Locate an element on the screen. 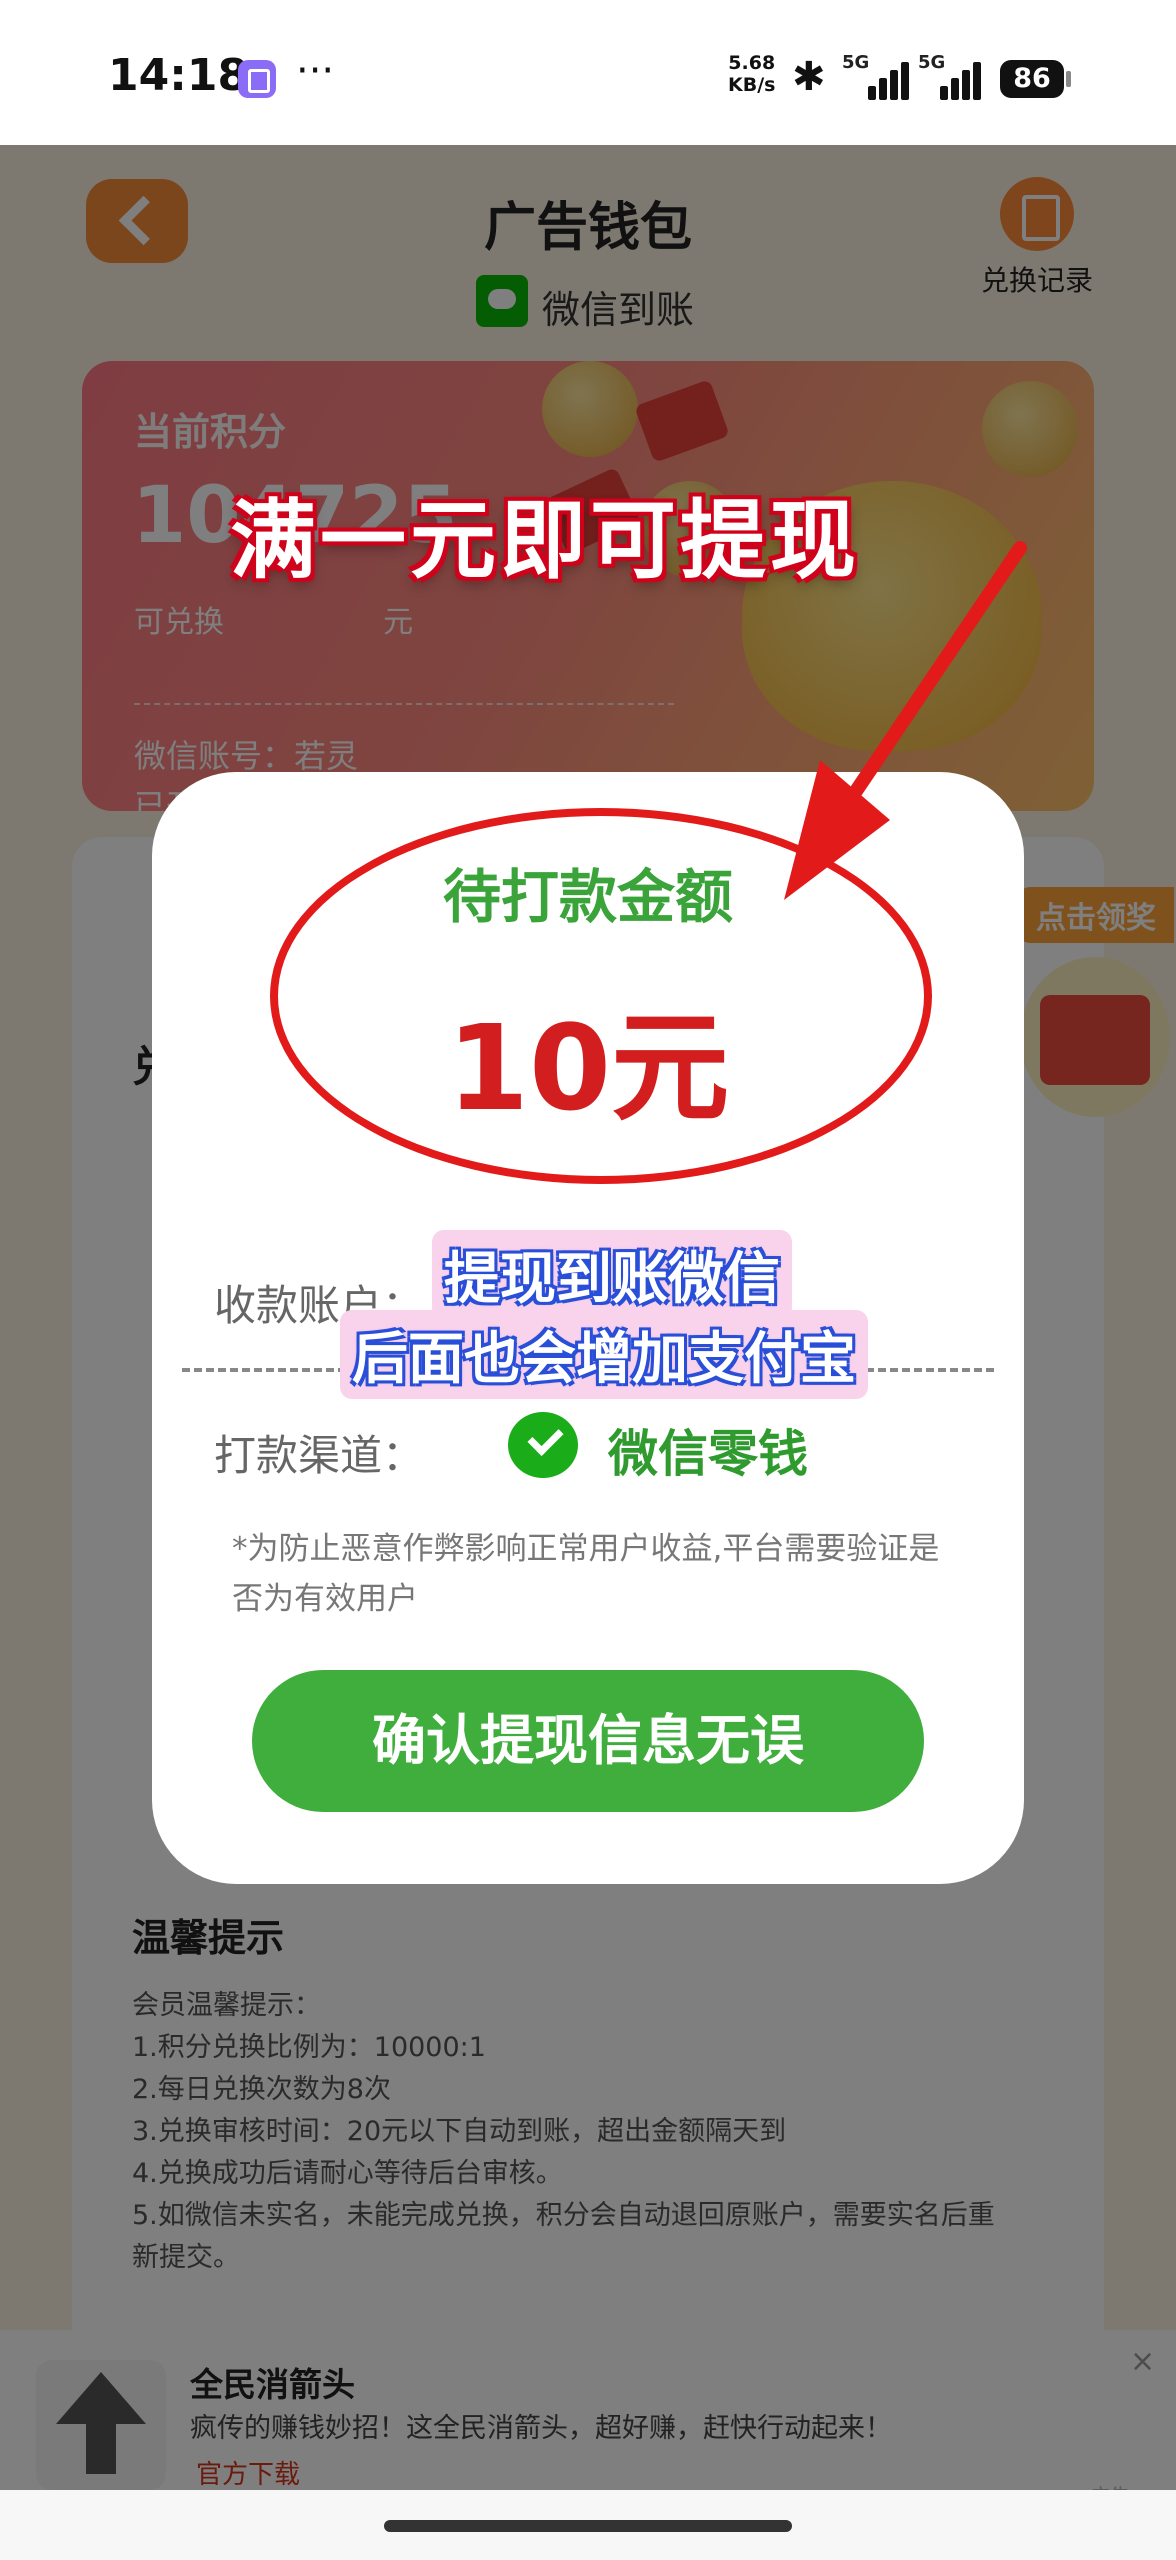 This screenshot has width=1176, height=2560. system-nav-bar is located at coordinates (588, 2525).